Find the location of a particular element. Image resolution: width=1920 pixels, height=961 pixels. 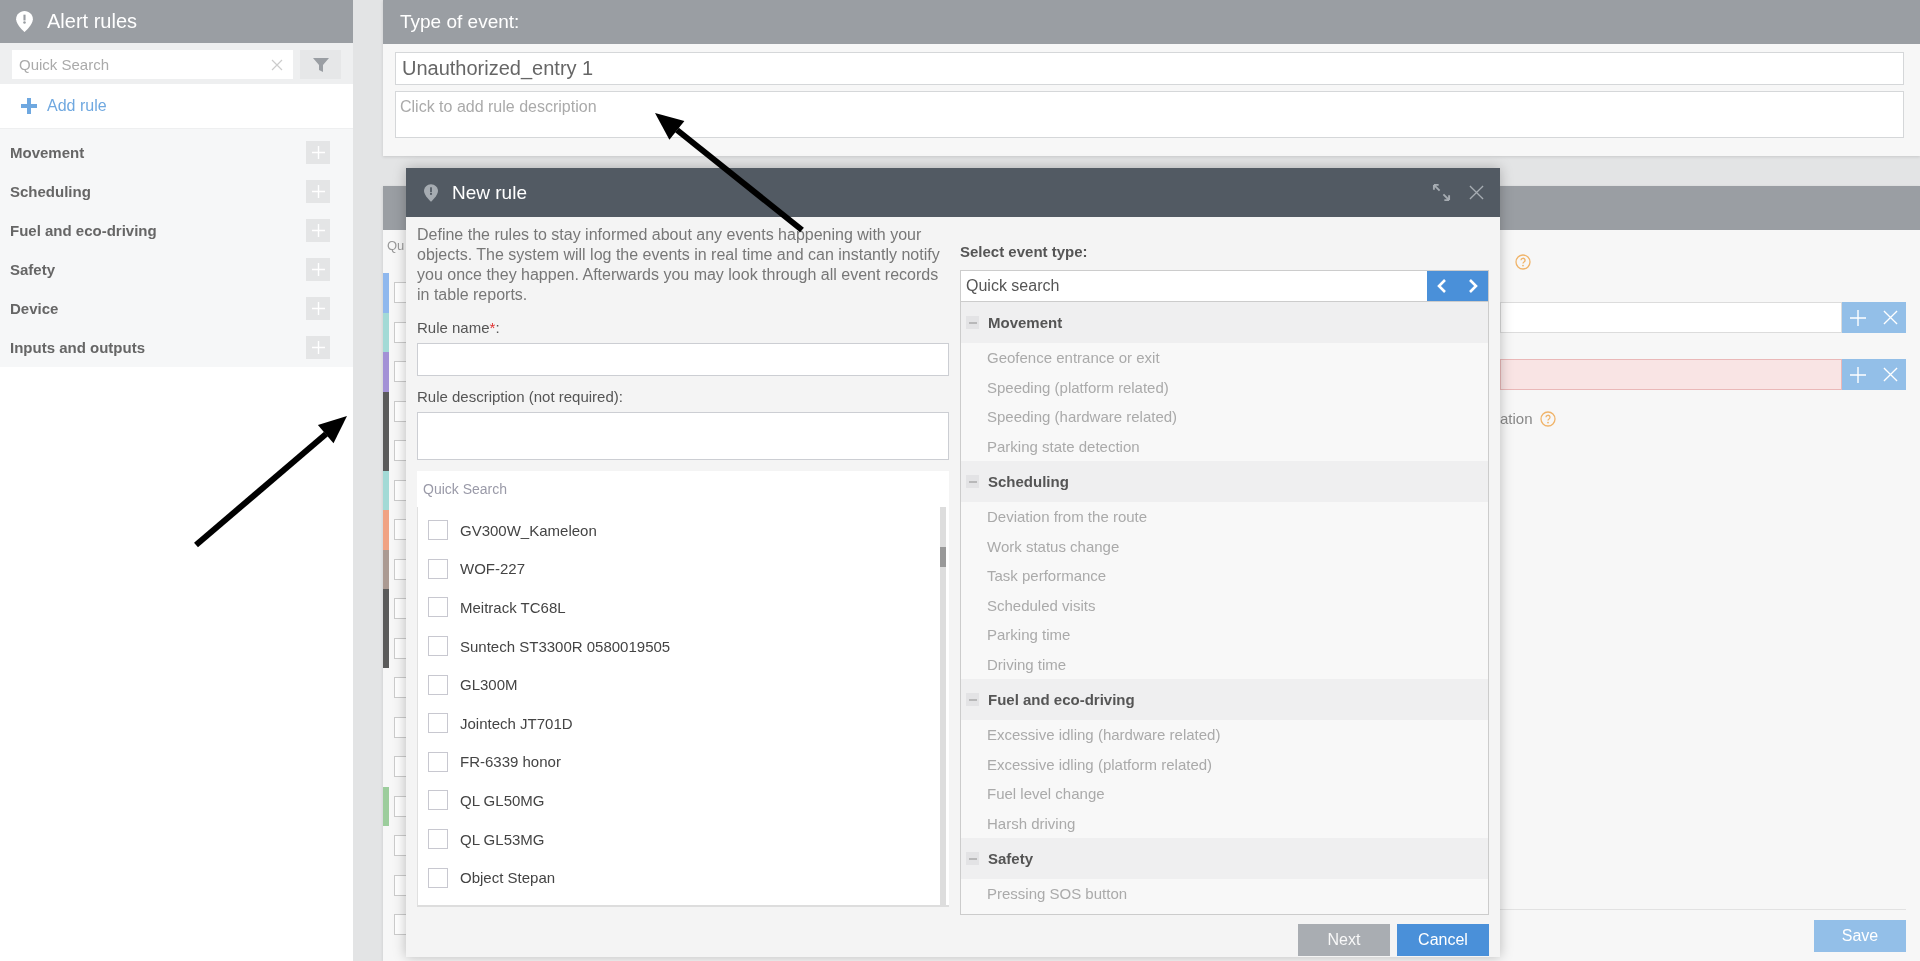

scrollbar is located at coordinates (943, 706).